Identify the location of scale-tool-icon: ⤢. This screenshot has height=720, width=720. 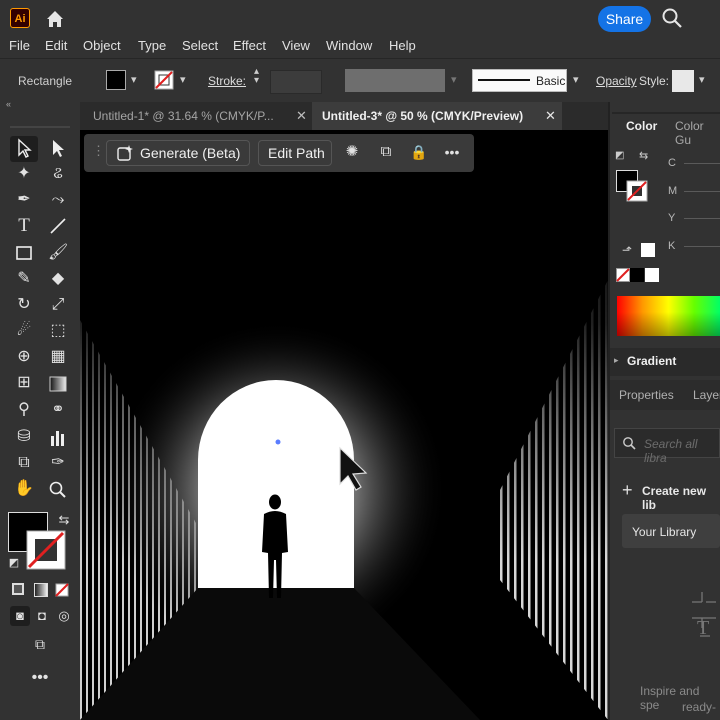
(58, 305).